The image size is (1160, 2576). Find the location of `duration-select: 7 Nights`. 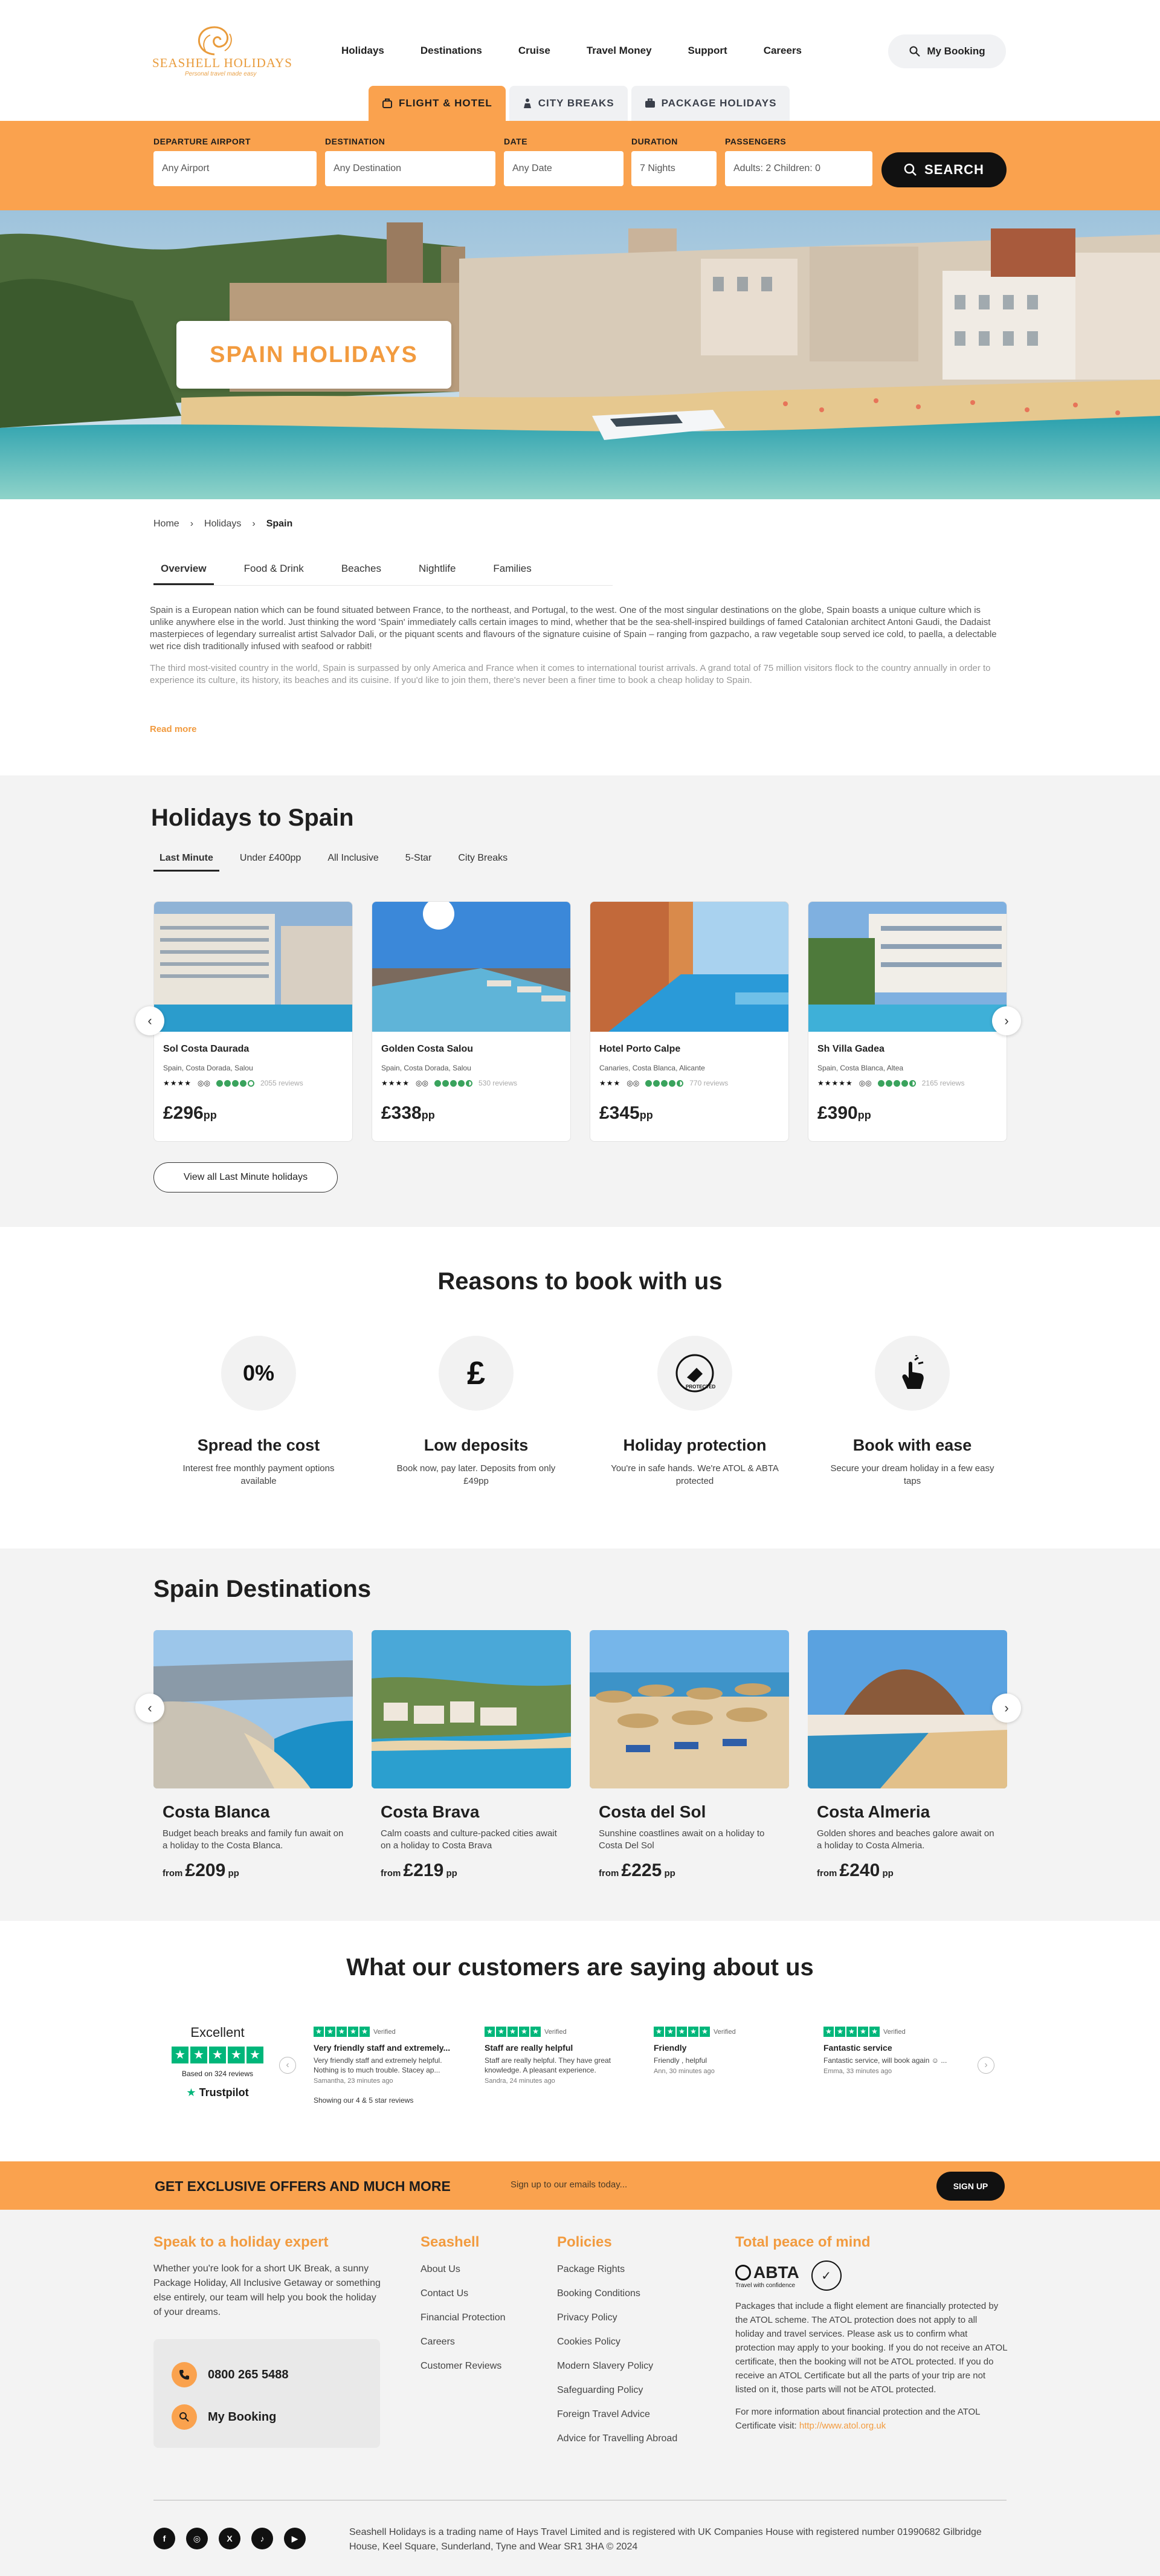

duration-select: 7 Nights is located at coordinates (674, 168).